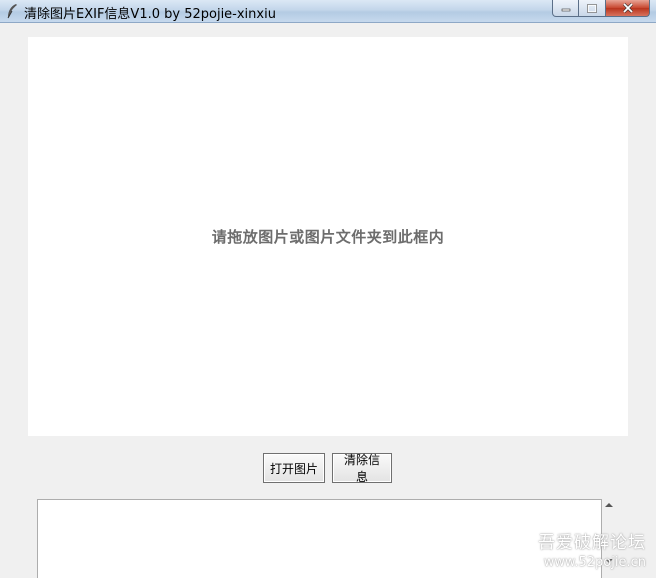 This screenshot has width=656, height=578. Describe the element at coordinates (12, 11) in the screenshot. I see `feather-icon` at that location.